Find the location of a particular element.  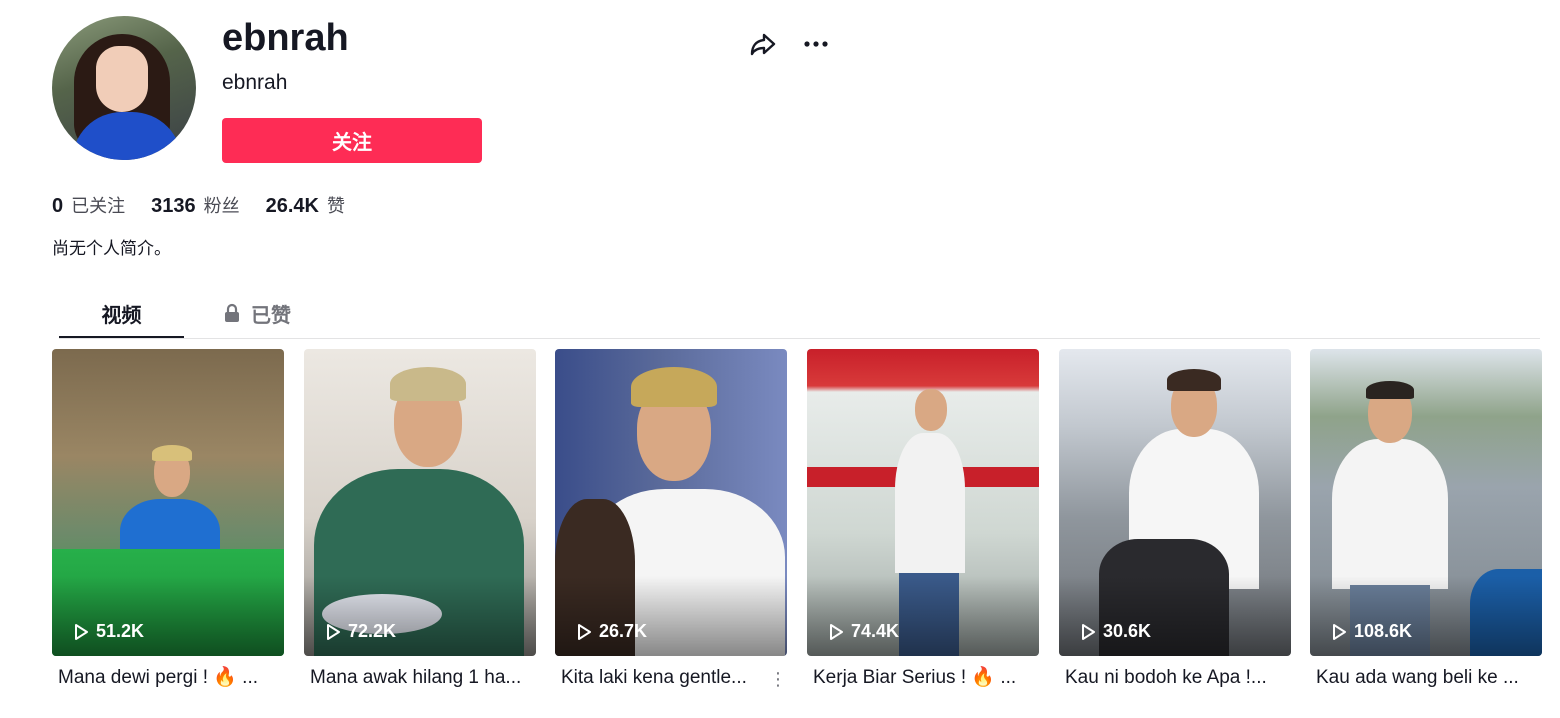

followers-label: 粉丝 is located at coordinates (221, 206).